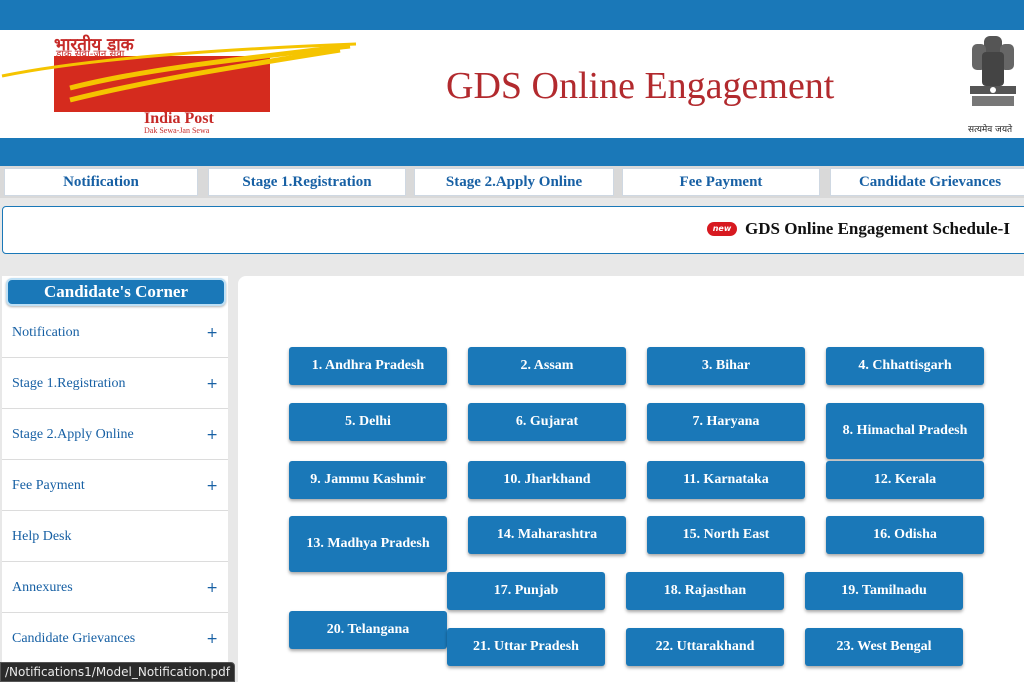 The width and height of the screenshot is (1024, 682). I want to click on sidebar-item-annexures: Annexures +, so click(115, 588).